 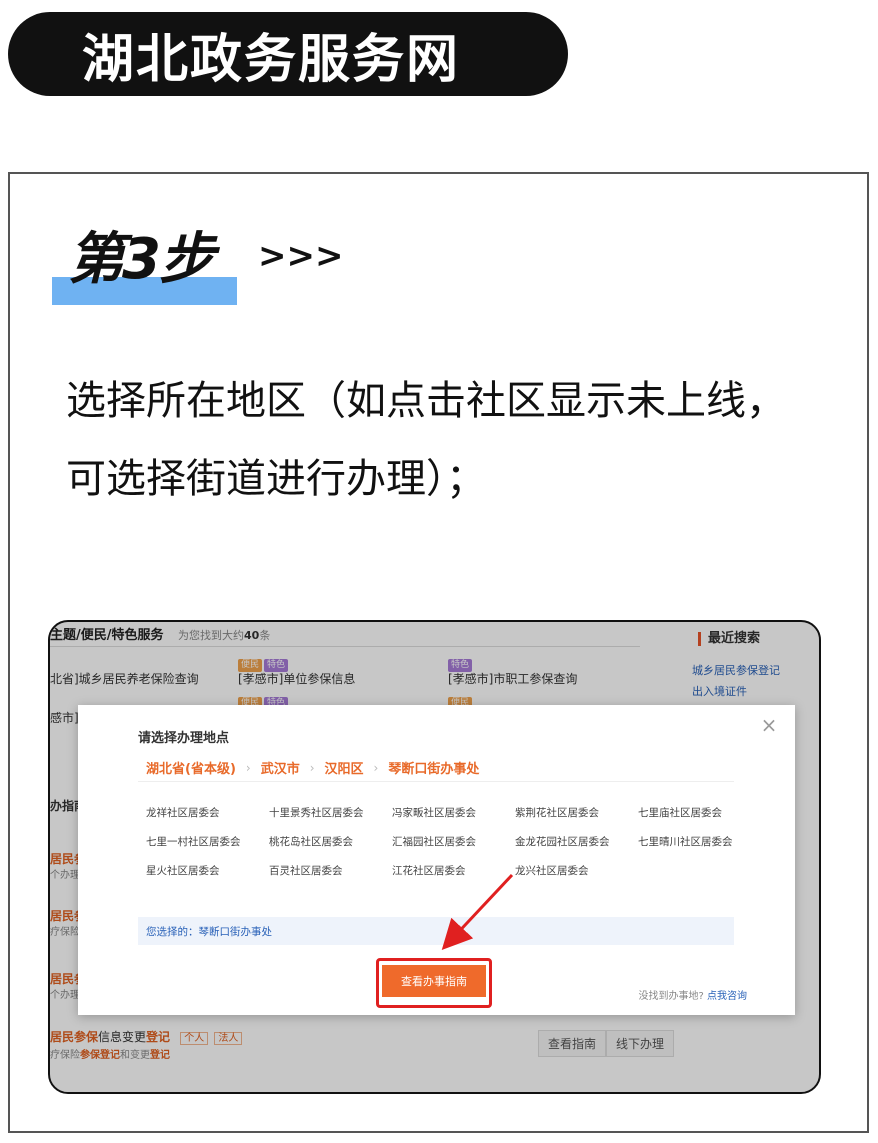 What do you see at coordinates (436, 781) in the screenshot?
I see `breadcrumb-divider` at bounding box center [436, 781].